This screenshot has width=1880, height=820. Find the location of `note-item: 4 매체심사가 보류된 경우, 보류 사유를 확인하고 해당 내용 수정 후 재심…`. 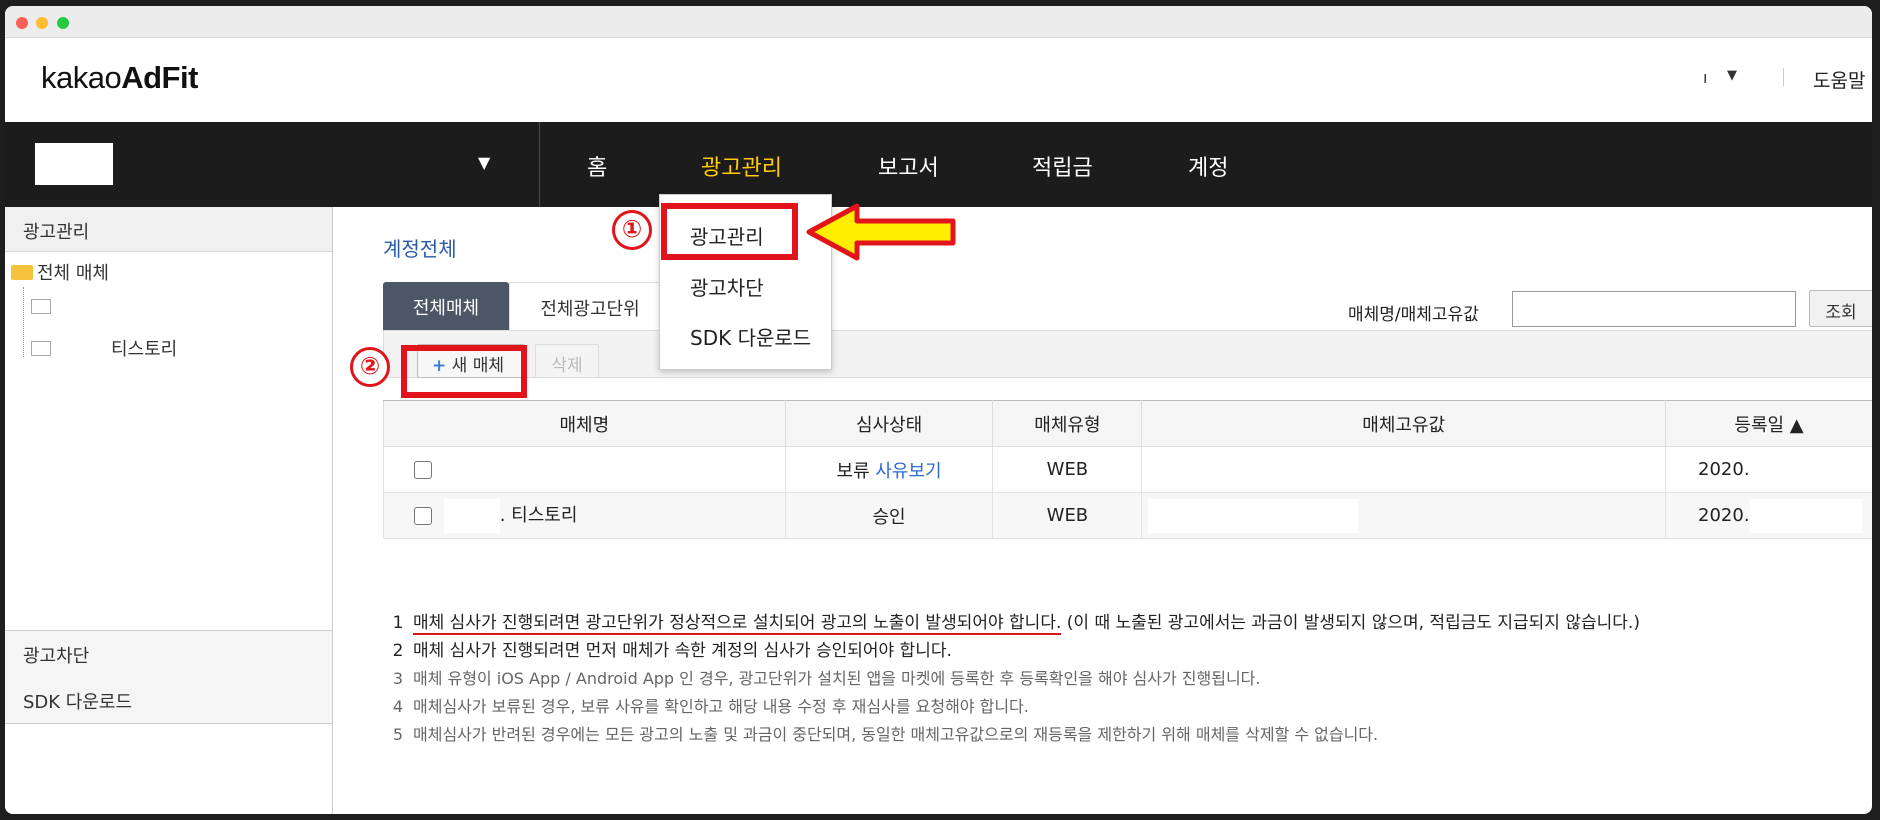

note-item: 4 매체심사가 보류된 경우, 보류 사유를 확인하고 해당 내용 수정 후 재심… is located at coordinates (710, 706).